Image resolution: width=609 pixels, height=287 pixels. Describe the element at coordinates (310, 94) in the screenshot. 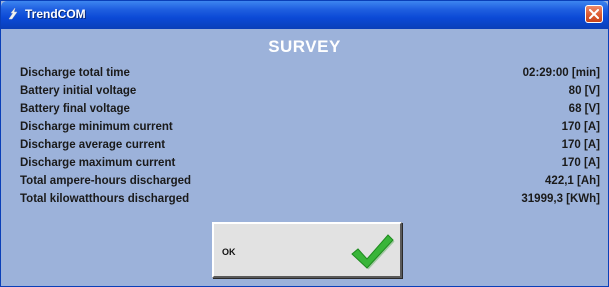

I see `survey-row: Battery initial voltage 80 [V]` at that location.